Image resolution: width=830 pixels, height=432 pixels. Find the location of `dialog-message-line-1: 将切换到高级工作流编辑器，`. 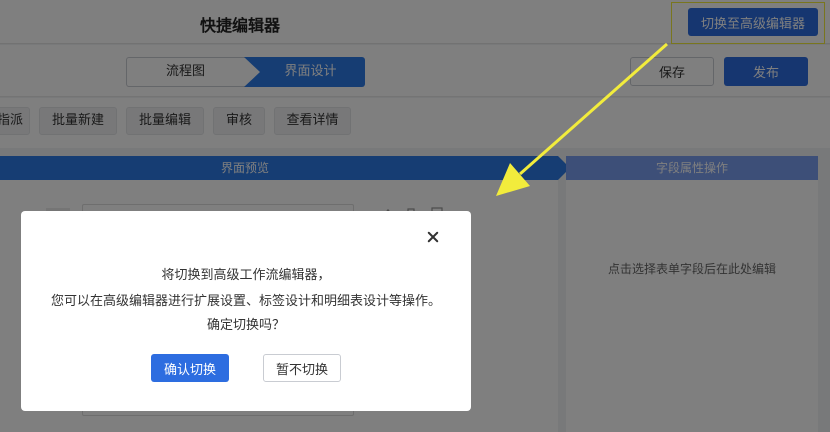

dialog-message-line-1: 将切换到高级工作流编辑器， is located at coordinates (246, 275).